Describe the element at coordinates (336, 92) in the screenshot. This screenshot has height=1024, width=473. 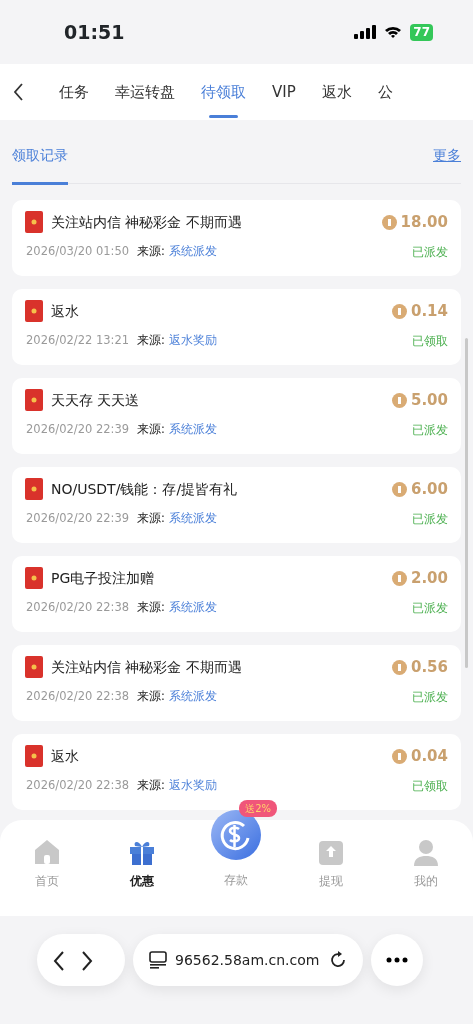
I see `tab: 返水` at that location.